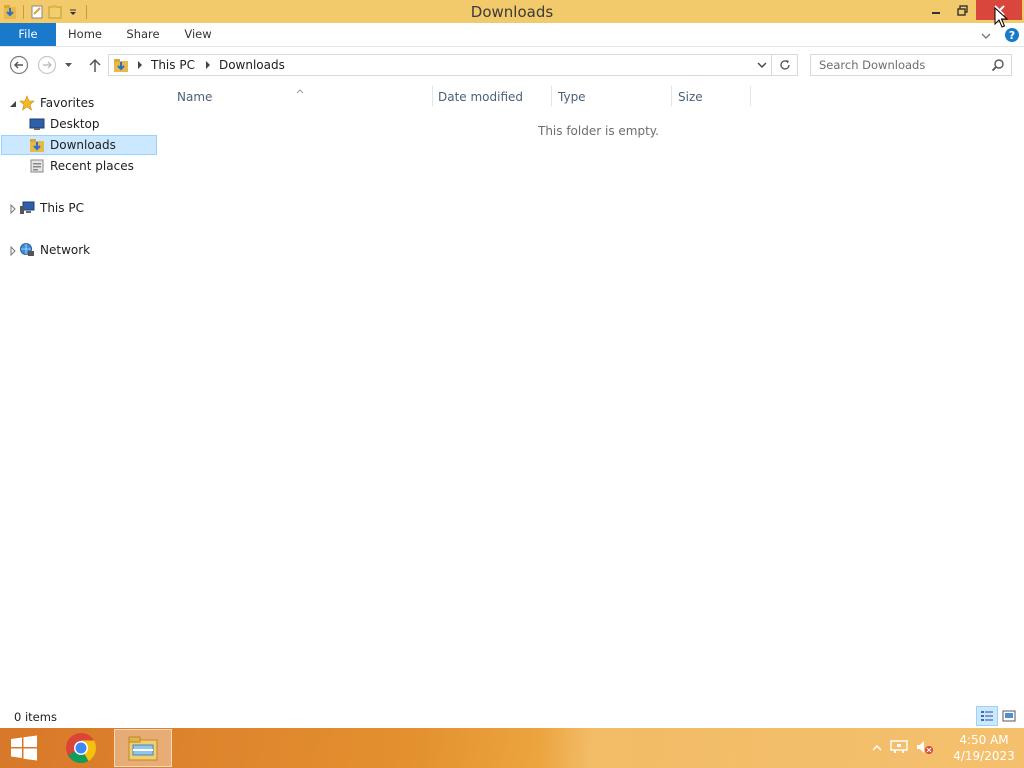  Describe the element at coordinates (27, 250) in the screenshot. I see `network-icon` at that location.